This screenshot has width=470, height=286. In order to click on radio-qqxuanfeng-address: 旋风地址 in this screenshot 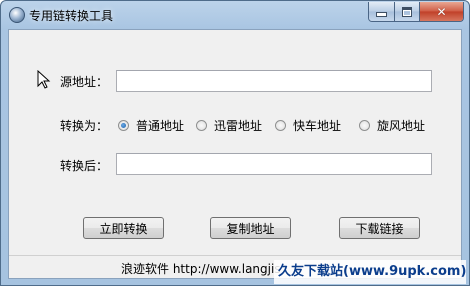, I will do `click(392, 125)`.